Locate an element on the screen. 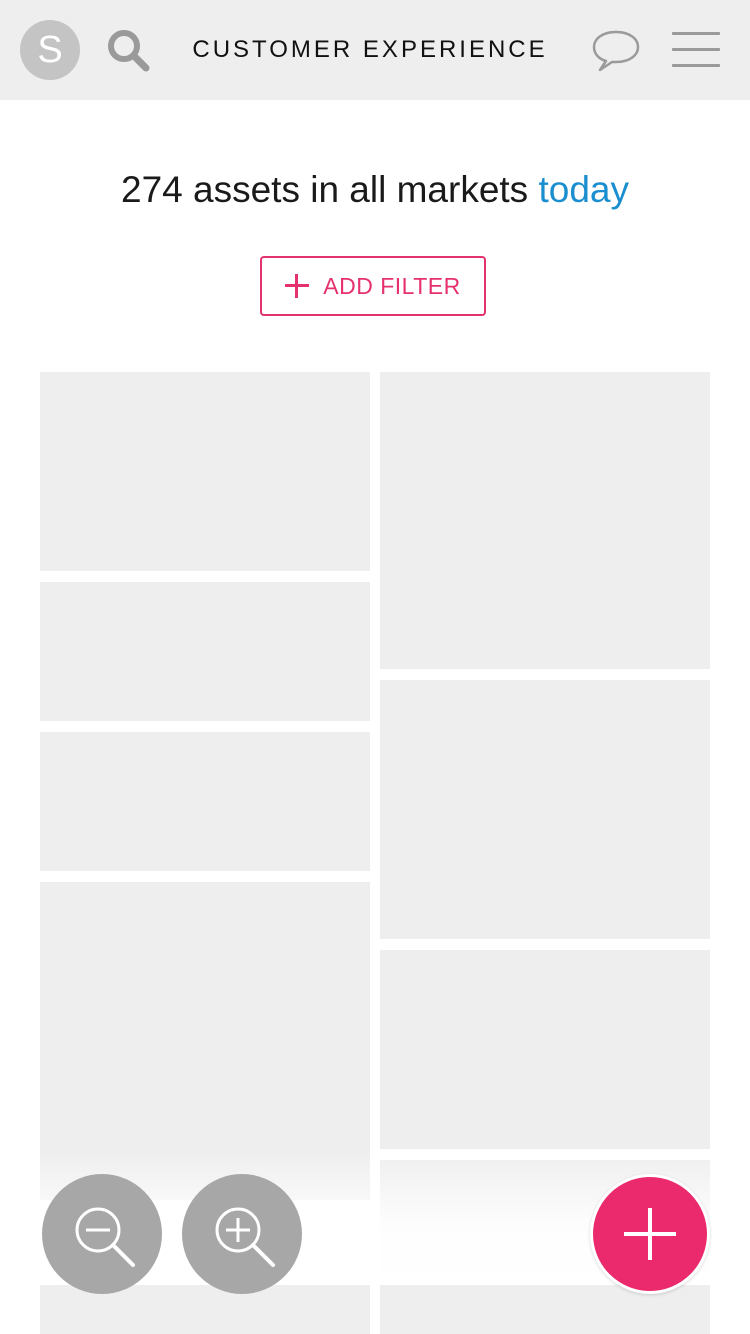 The image size is (750, 1334). page-title: CUSTOMER EXPERIENCE is located at coordinates (370, 49).